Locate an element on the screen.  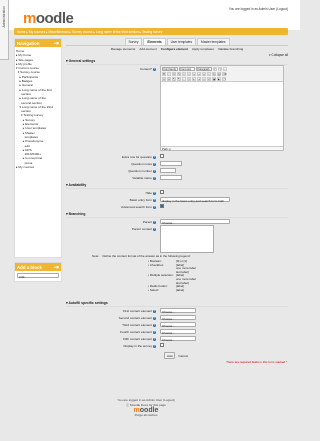
extra-row-label: Extra row for question? is located at coordinates (138, 156).